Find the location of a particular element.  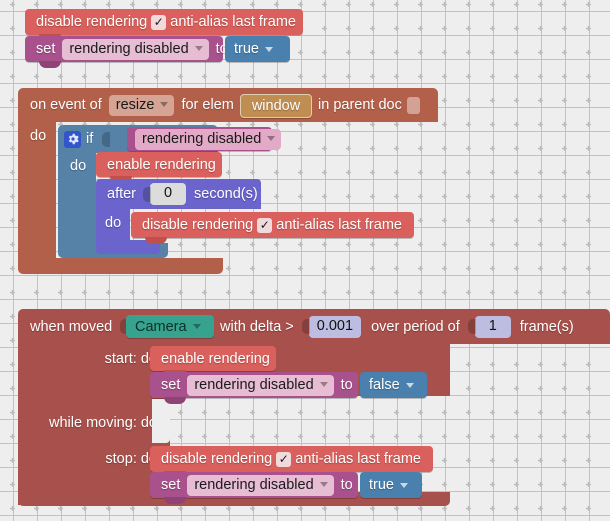

if-do-label-wrap: do is located at coordinates (78, 166).